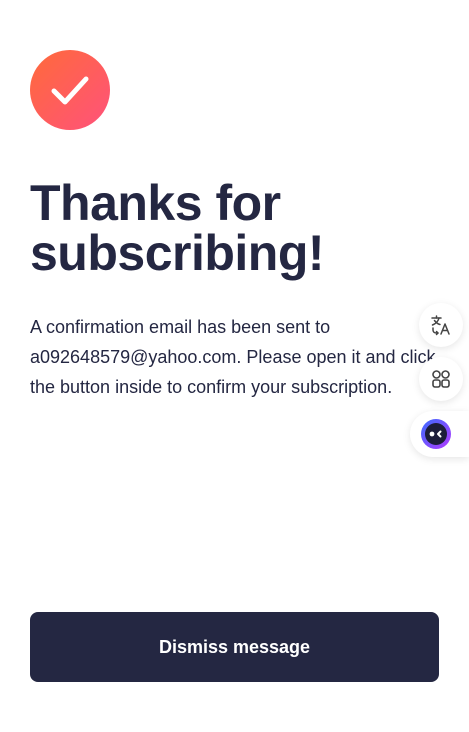 This screenshot has width=469, height=732. Describe the element at coordinates (436, 434) in the screenshot. I see `assistant-face-icon` at that location.